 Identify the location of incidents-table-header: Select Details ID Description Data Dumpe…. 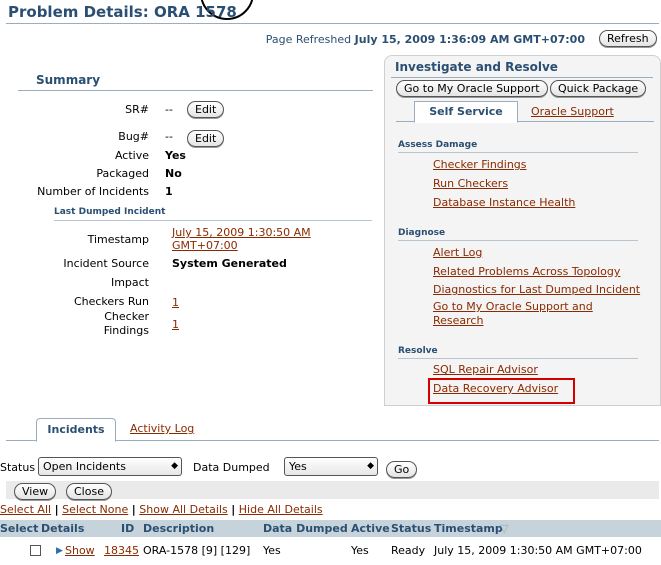
(330, 528).